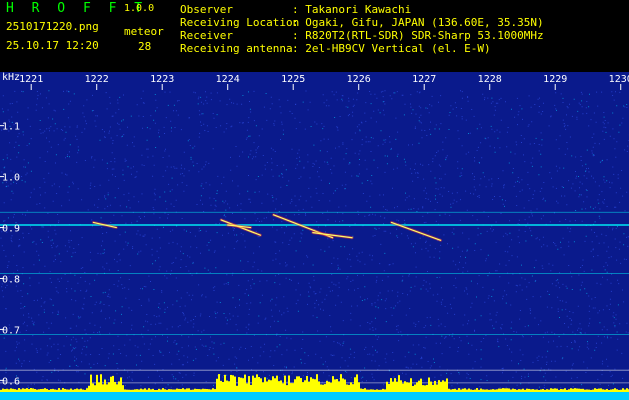  What do you see at coordinates (206, 35) in the screenshot?
I see `receiver-label: Receiver` at bounding box center [206, 35].